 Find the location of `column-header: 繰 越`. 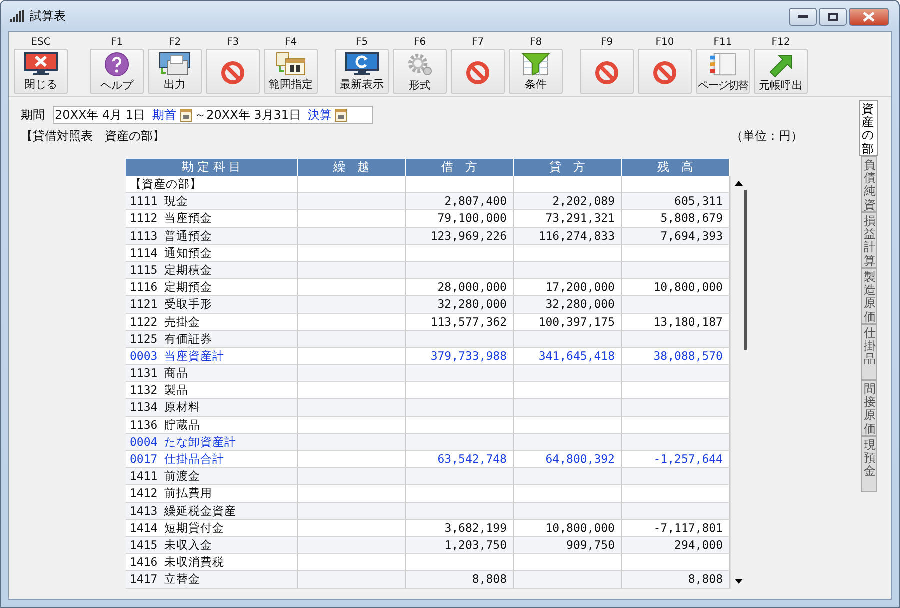

column-header: 繰 越 is located at coordinates (352, 167).